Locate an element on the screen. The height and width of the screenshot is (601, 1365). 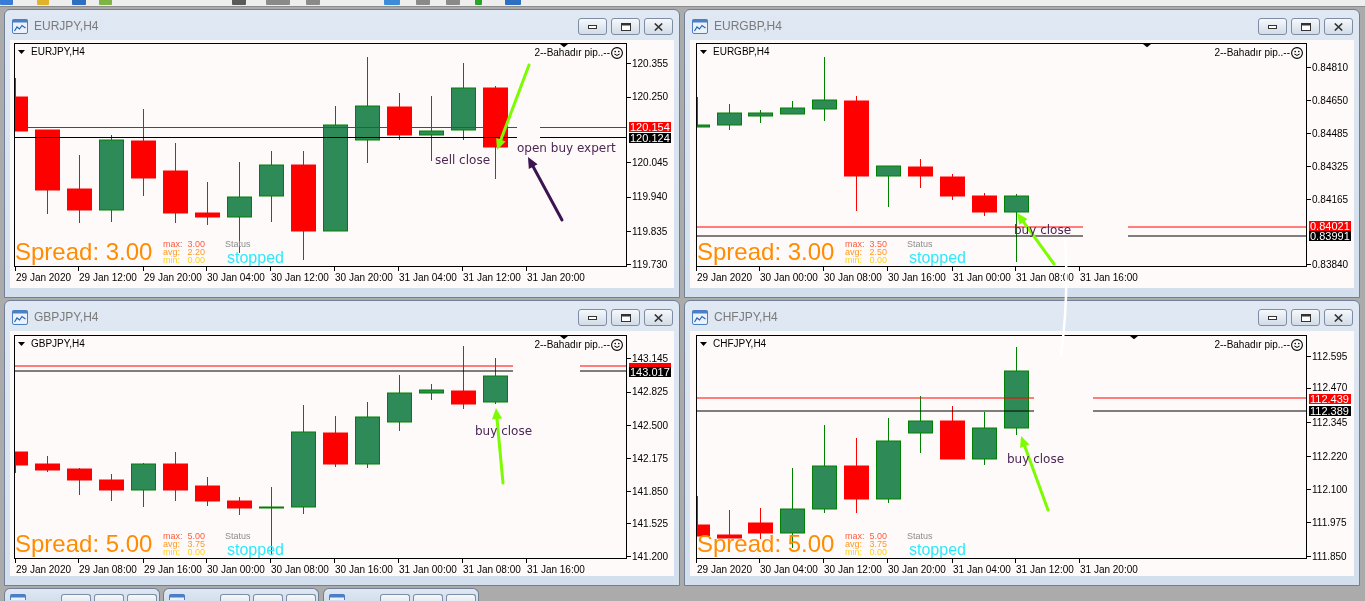
triangle-marker-icon is located at coordinates (564, 46).